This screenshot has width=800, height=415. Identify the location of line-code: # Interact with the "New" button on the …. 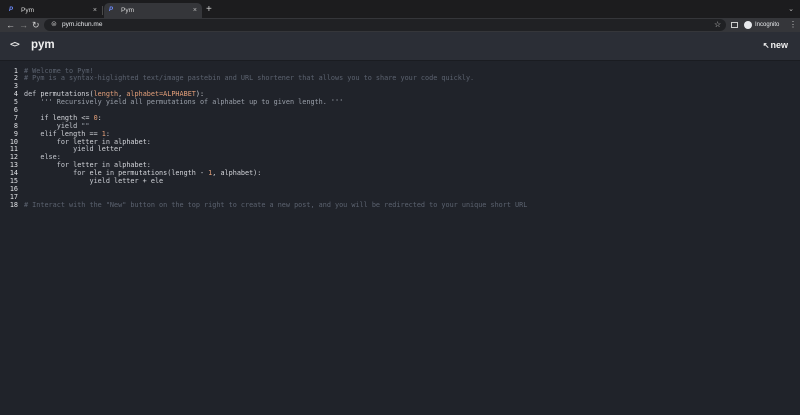
(276, 205).